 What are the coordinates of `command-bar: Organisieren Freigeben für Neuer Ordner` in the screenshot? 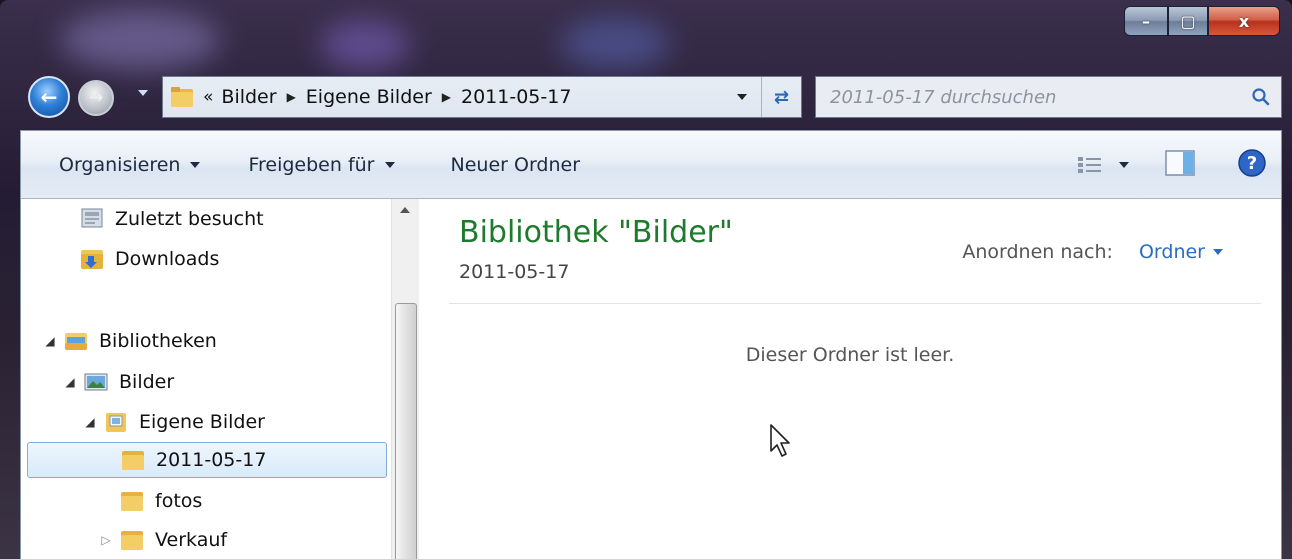 It's located at (651, 165).